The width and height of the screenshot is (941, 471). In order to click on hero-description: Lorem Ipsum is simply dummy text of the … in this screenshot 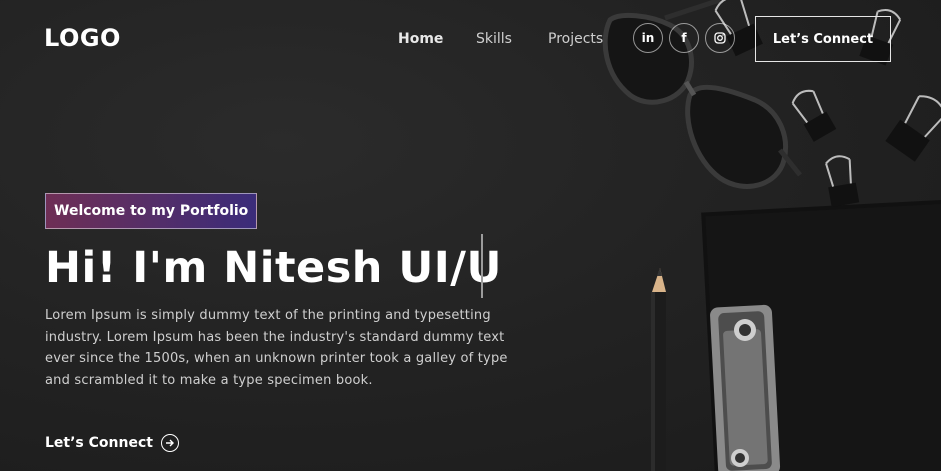, I will do `click(276, 348)`.